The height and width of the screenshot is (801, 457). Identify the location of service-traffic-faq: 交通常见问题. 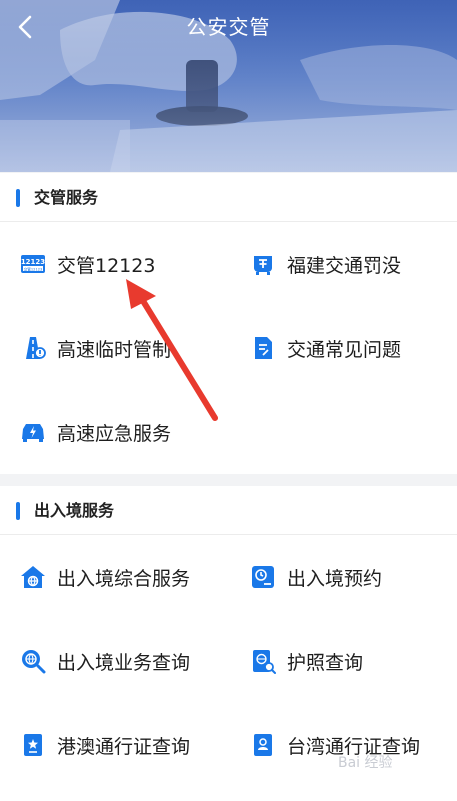
(325, 348).